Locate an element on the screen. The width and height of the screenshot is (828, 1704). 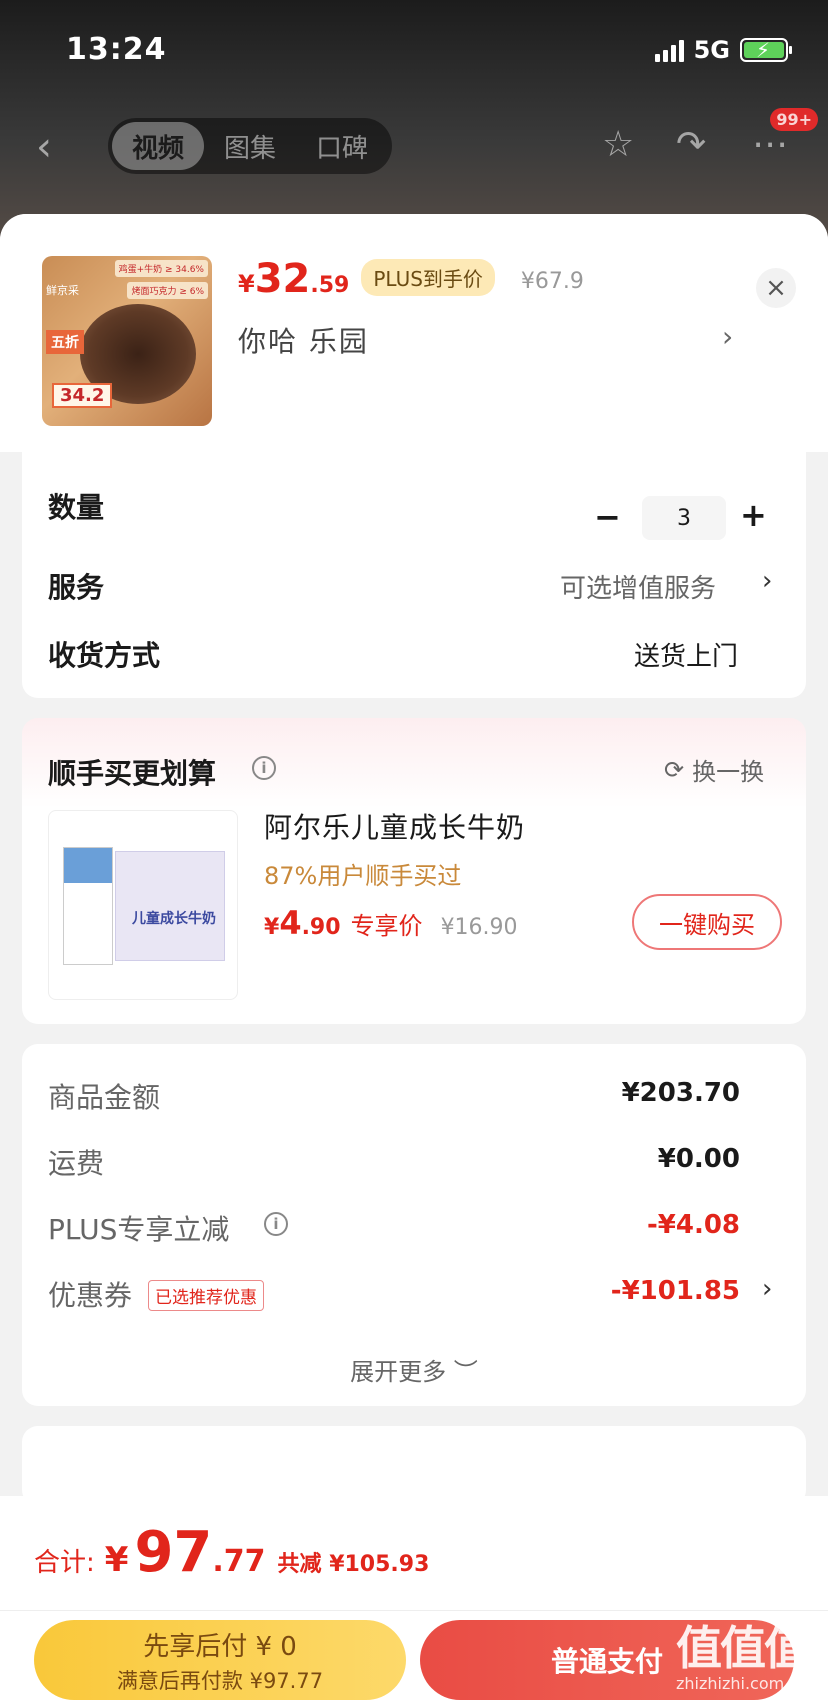
total-price: 合计: ¥ 97 .77 共减 ¥105.93 is located at coordinates (231, 1552).